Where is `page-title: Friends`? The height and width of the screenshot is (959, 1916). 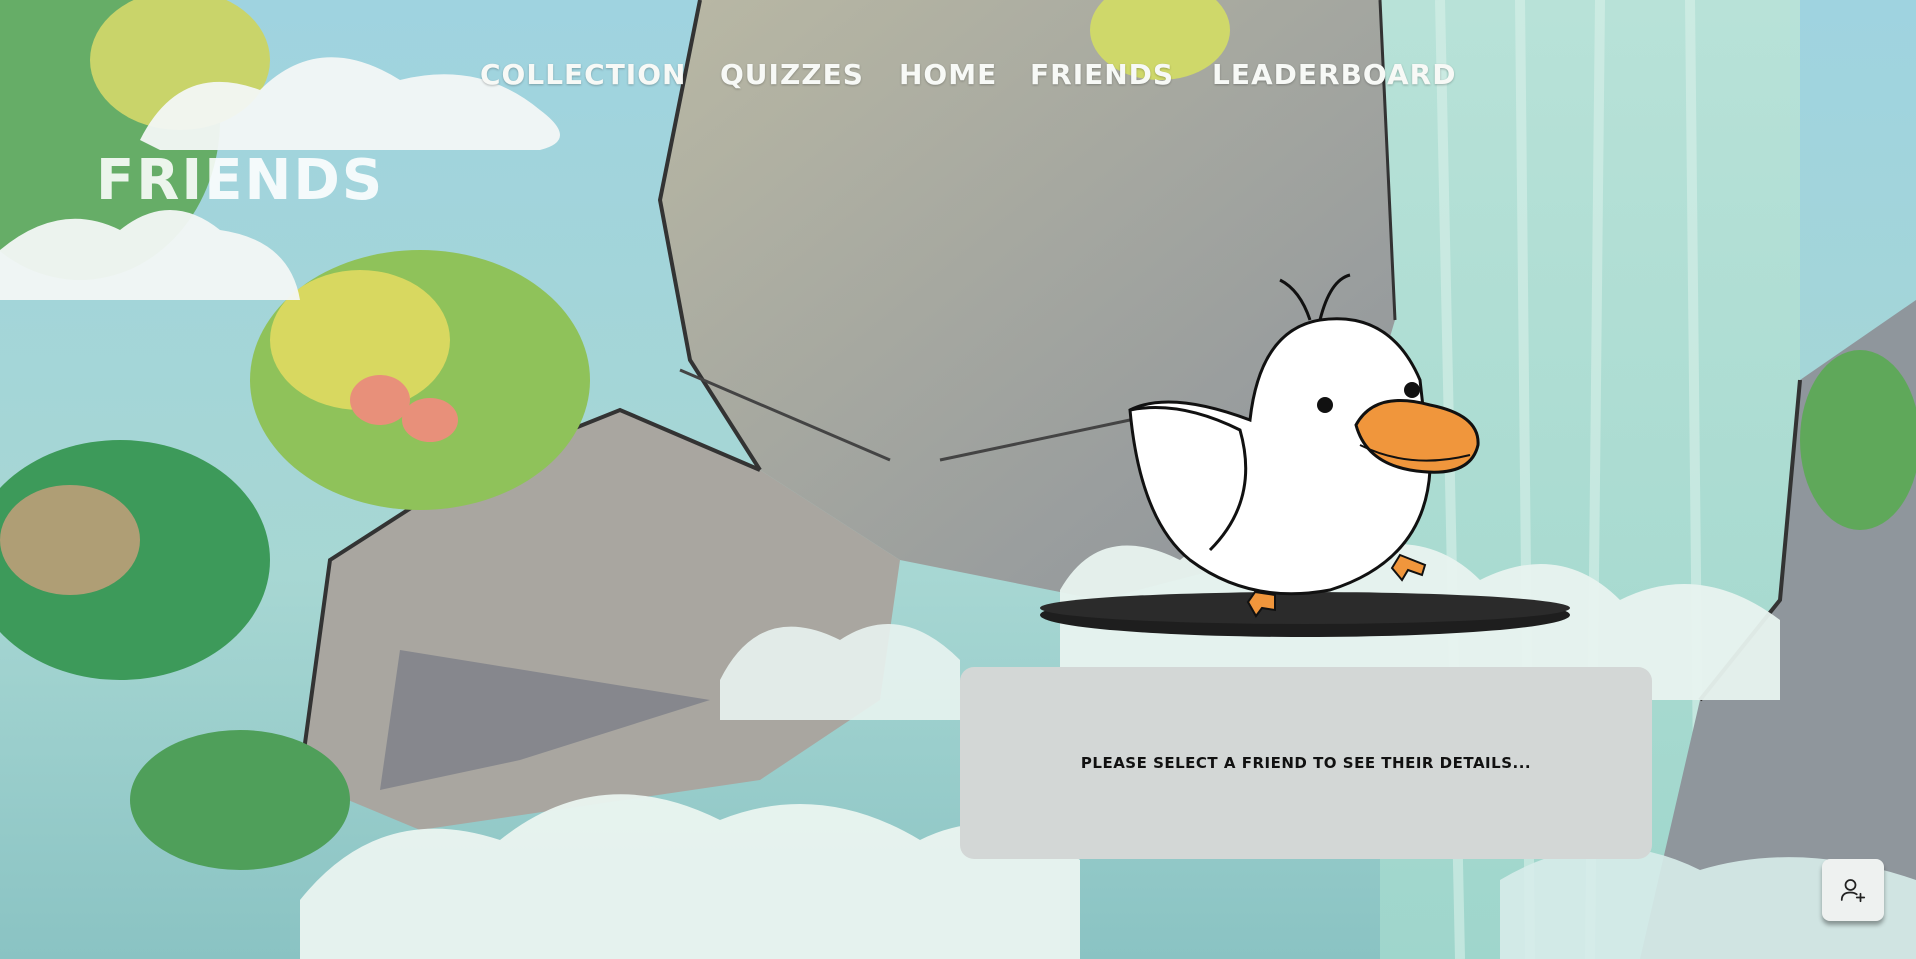 page-title: Friends is located at coordinates (240, 180).